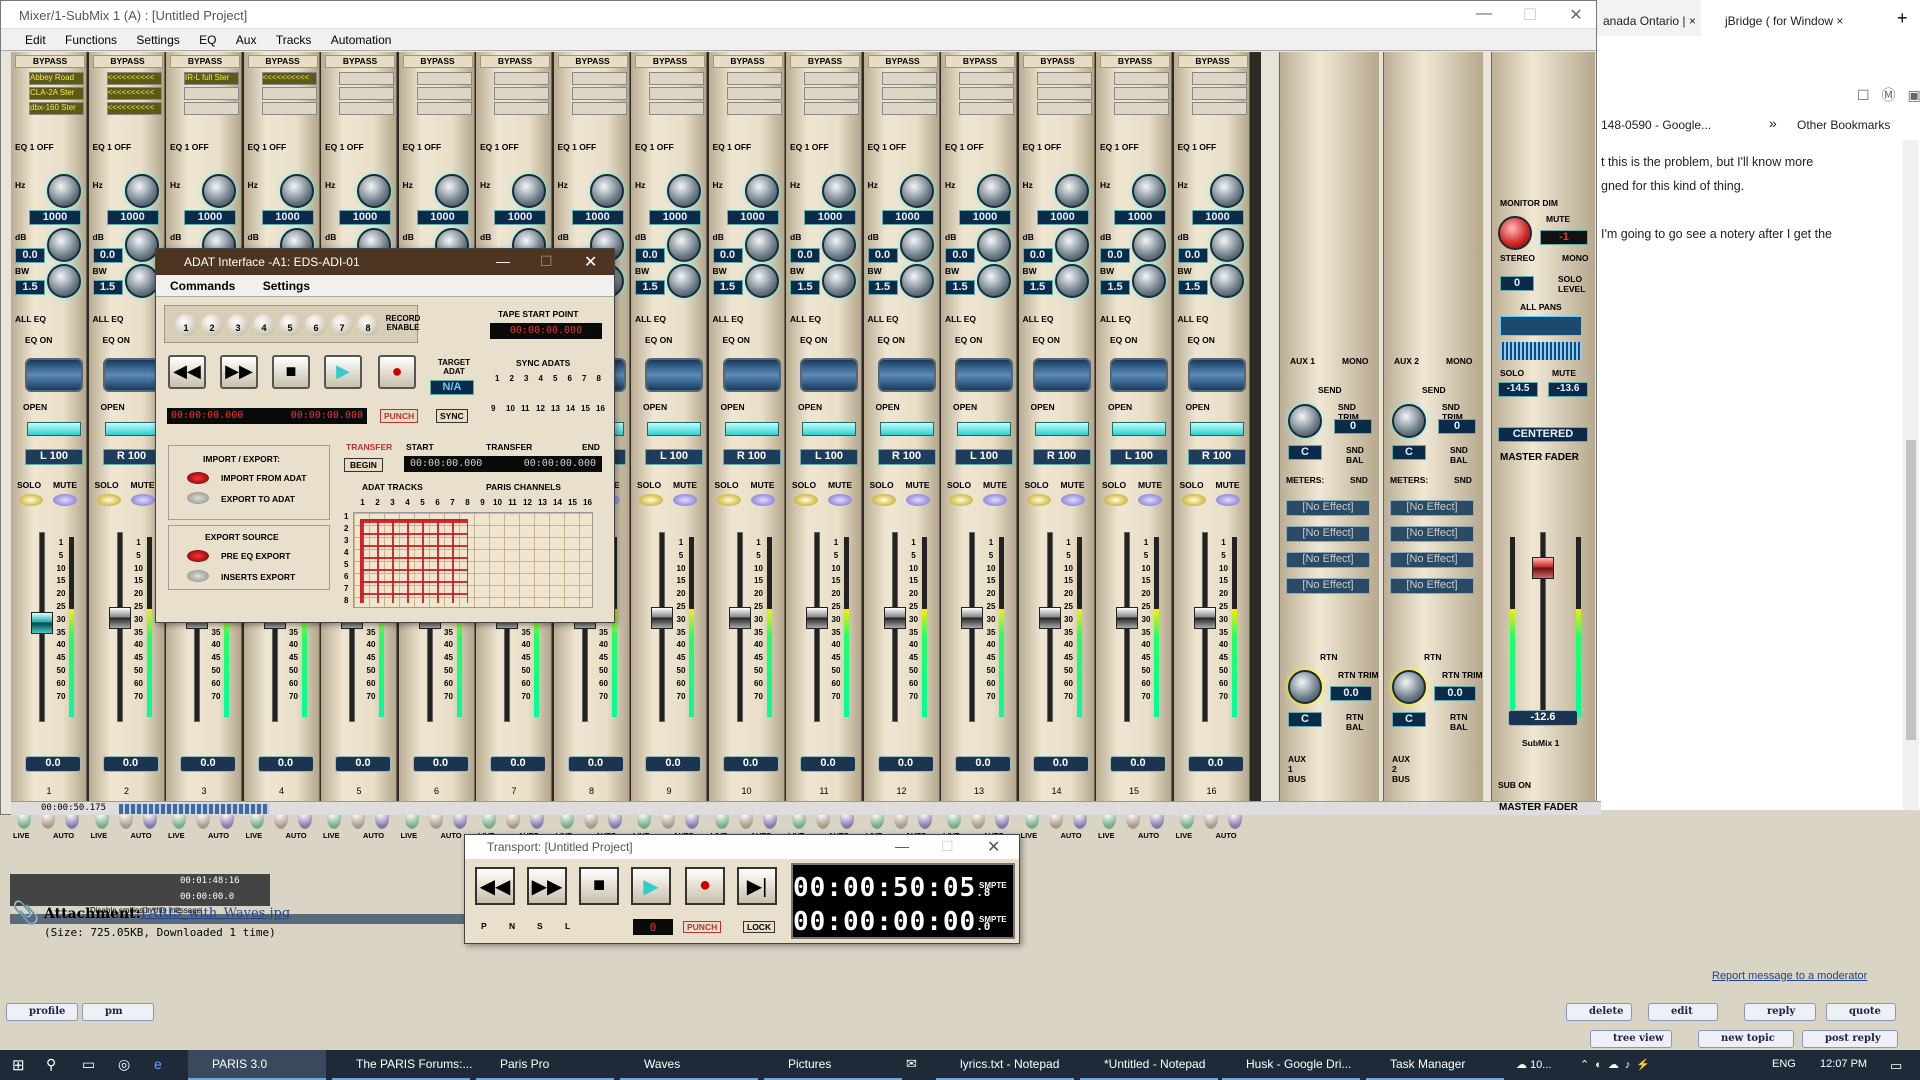 The height and width of the screenshot is (1080, 1920). What do you see at coordinates (1558, 219) in the screenshot?
I see `monitor-mute: MUTE` at bounding box center [1558, 219].